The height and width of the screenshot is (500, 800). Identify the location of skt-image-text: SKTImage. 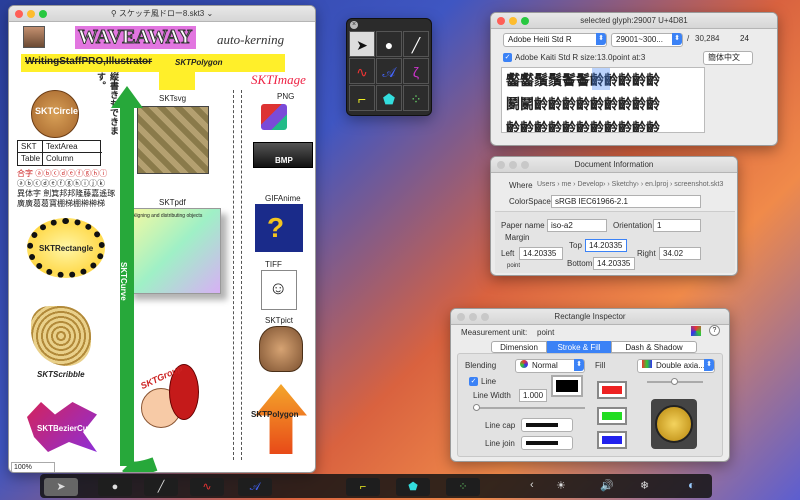
(278, 80).